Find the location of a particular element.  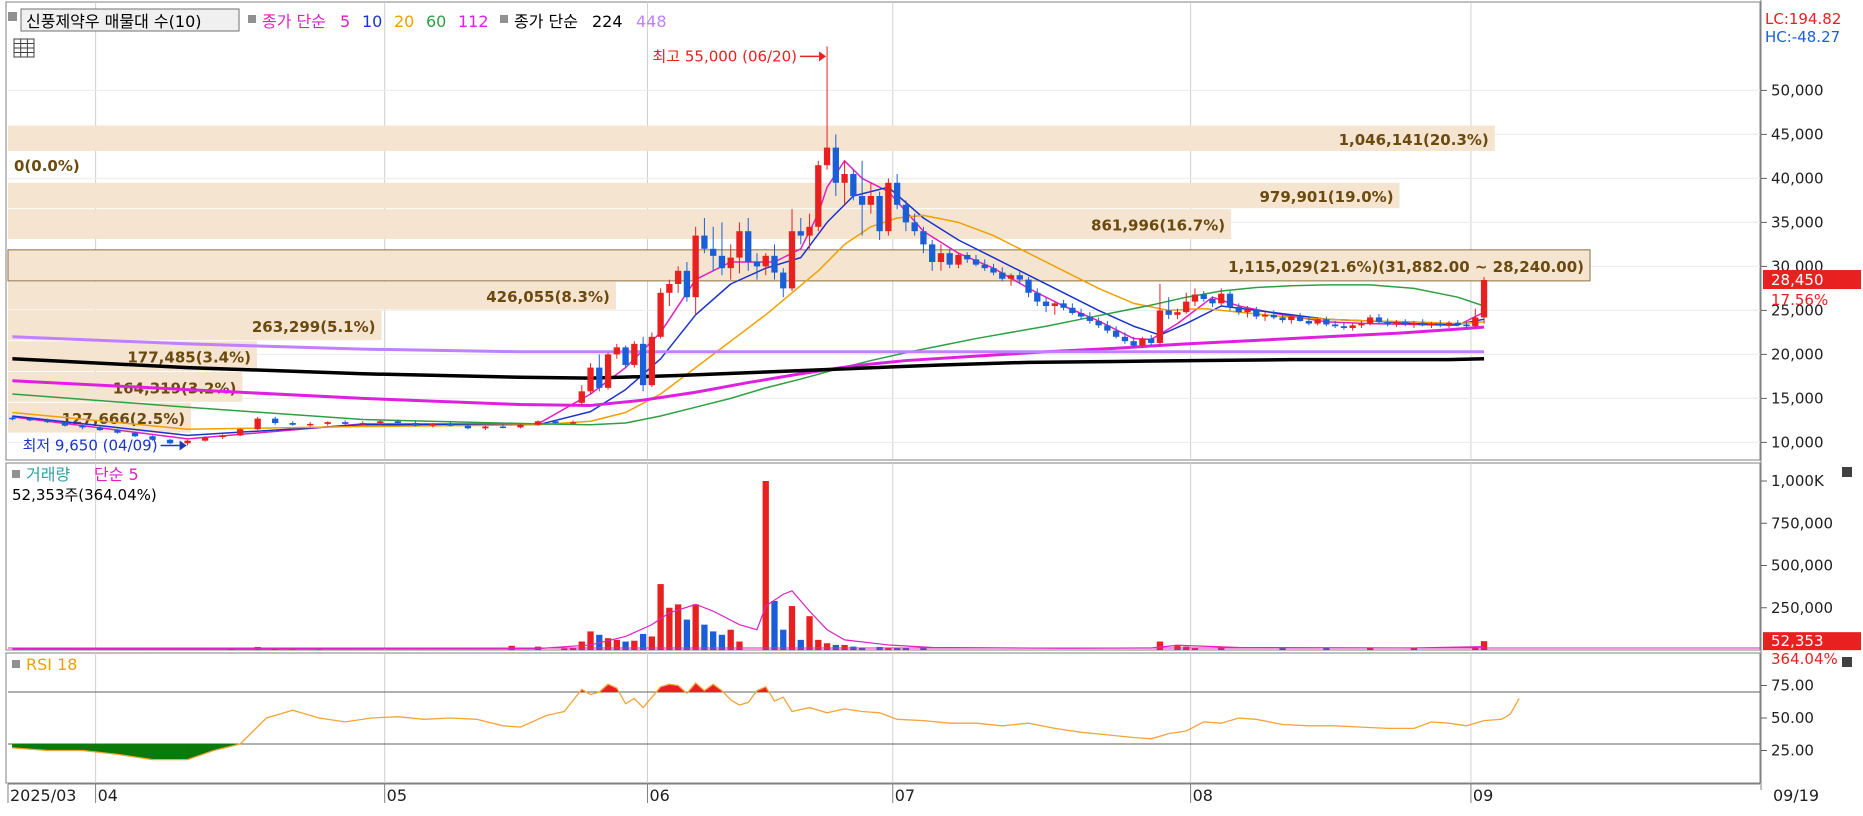

legend-ma-5: 5 is located at coordinates (345, 21).